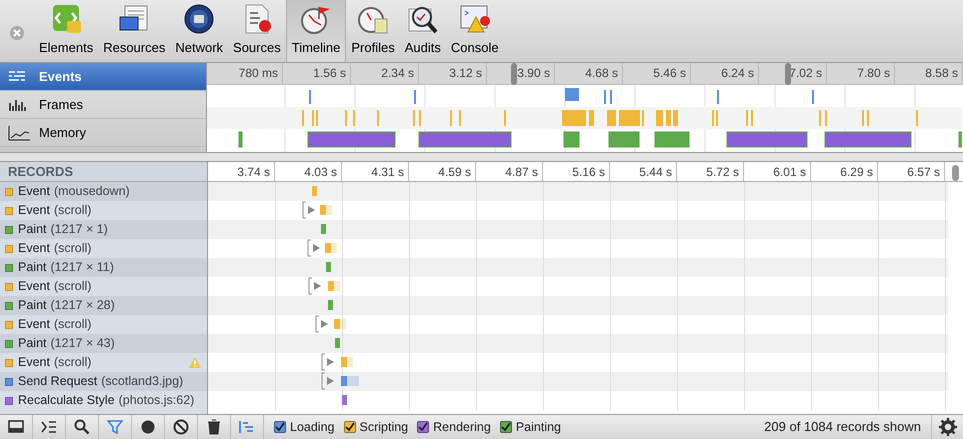  I want to click on panel-tab: Elements, so click(66, 31).